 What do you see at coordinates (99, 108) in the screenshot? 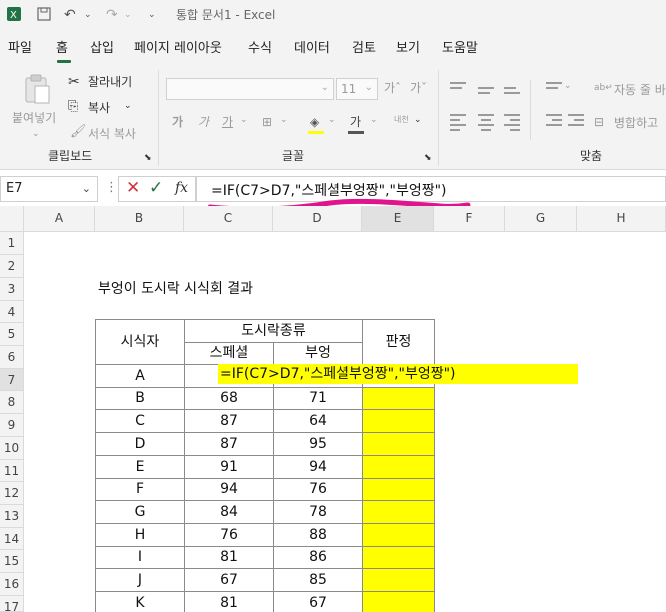
I see `copy-button: 복사` at bounding box center [99, 108].